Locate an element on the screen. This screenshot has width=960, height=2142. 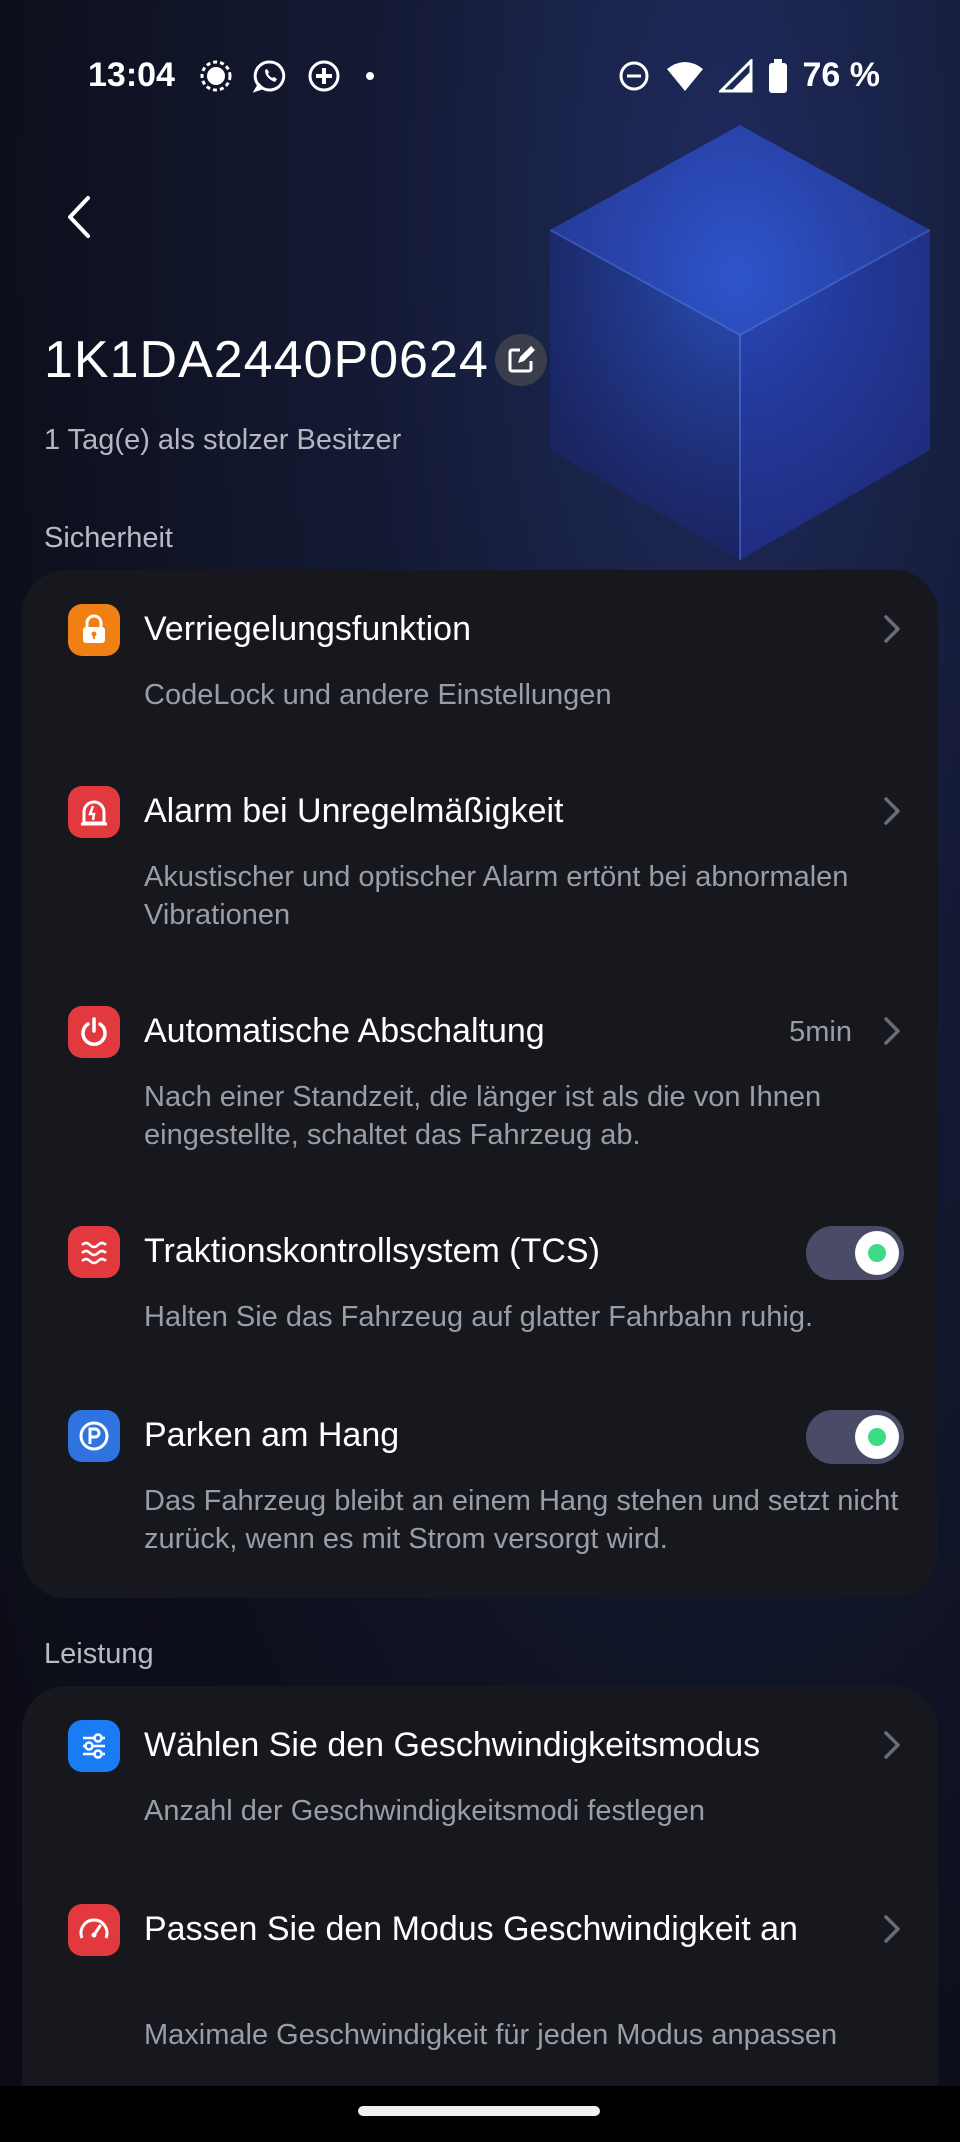
battery-icon is located at coordinates (777, 75).